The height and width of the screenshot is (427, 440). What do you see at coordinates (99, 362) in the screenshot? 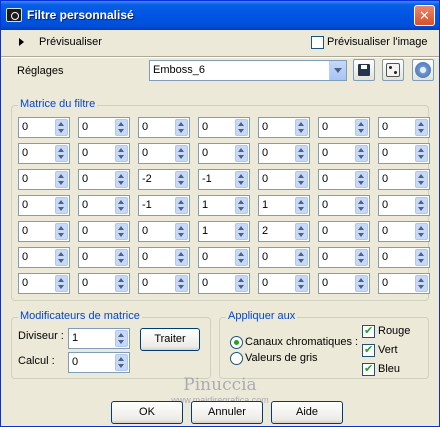
I see `bias-spinner: 0` at bounding box center [99, 362].